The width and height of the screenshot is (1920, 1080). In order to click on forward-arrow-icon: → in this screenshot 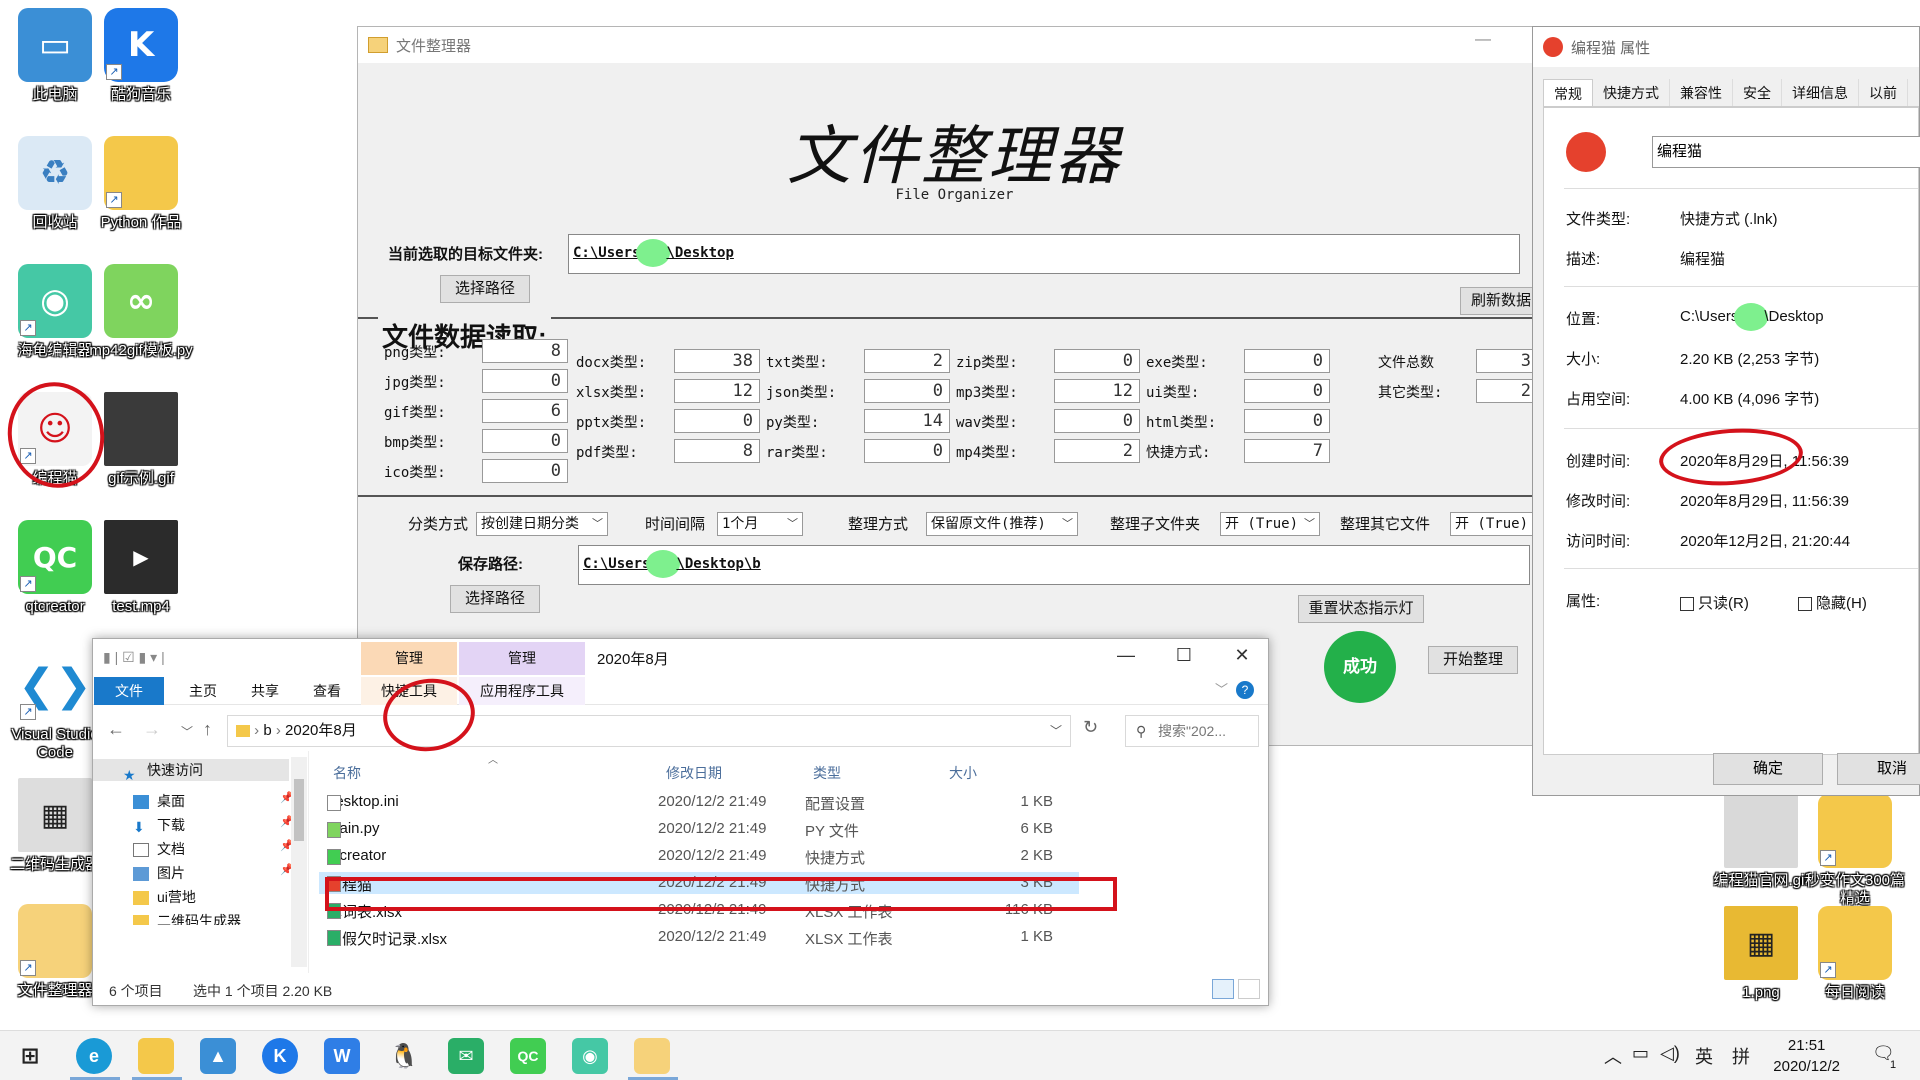, I will do `click(152, 729)`.